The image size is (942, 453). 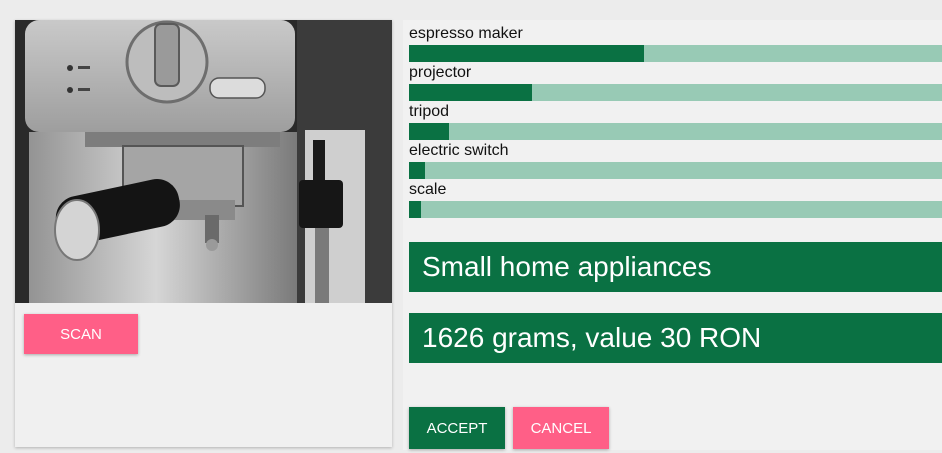 What do you see at coordinates (440, 72) in the screenshot?
I see `prediction-label: projector` at bounding box center [440, 72].